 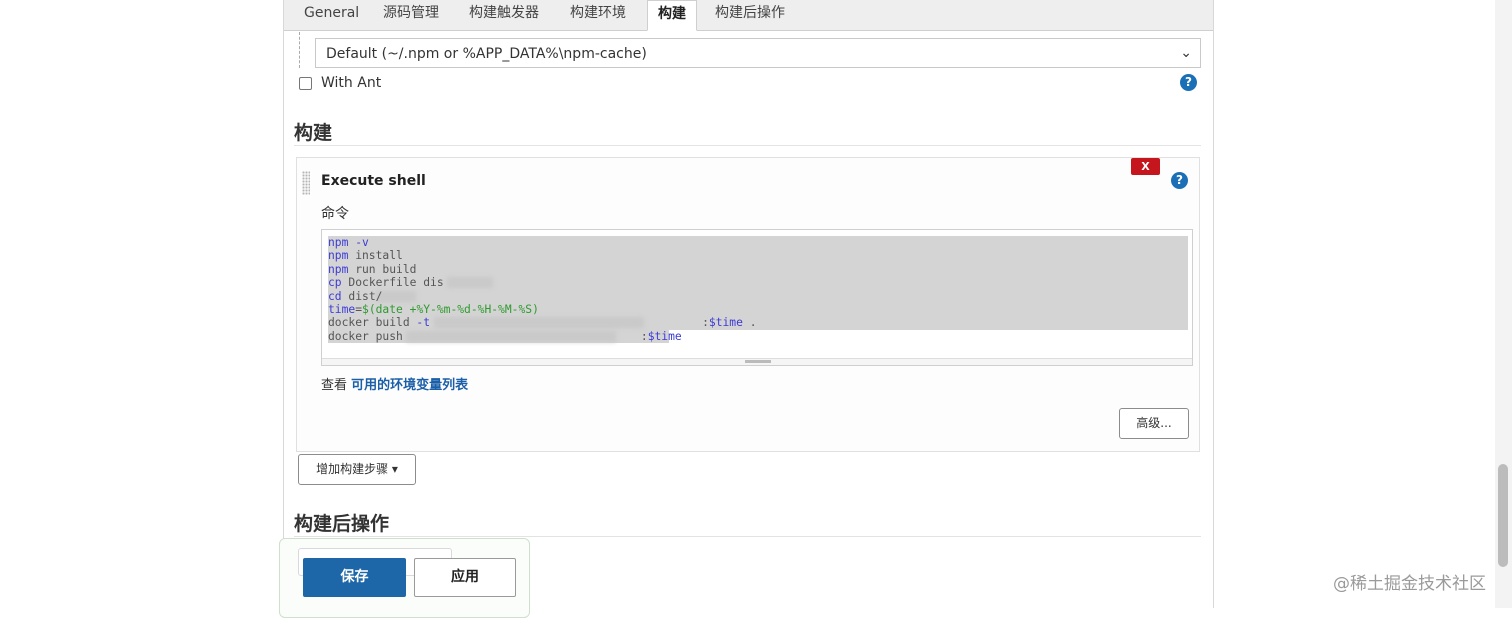 I want to click on script-line: docker build -t :$time ., so click(x=542, y=322).